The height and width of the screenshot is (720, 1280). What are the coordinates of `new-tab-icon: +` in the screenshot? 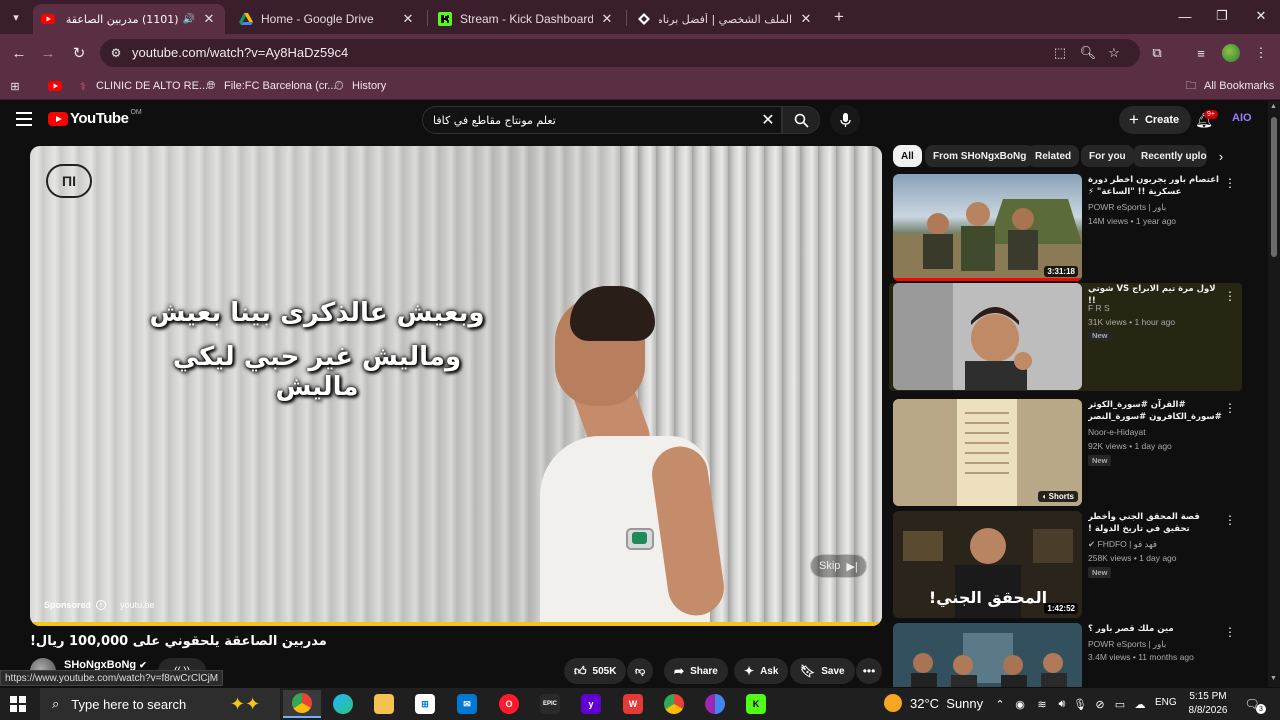 It's located at (839, 16).